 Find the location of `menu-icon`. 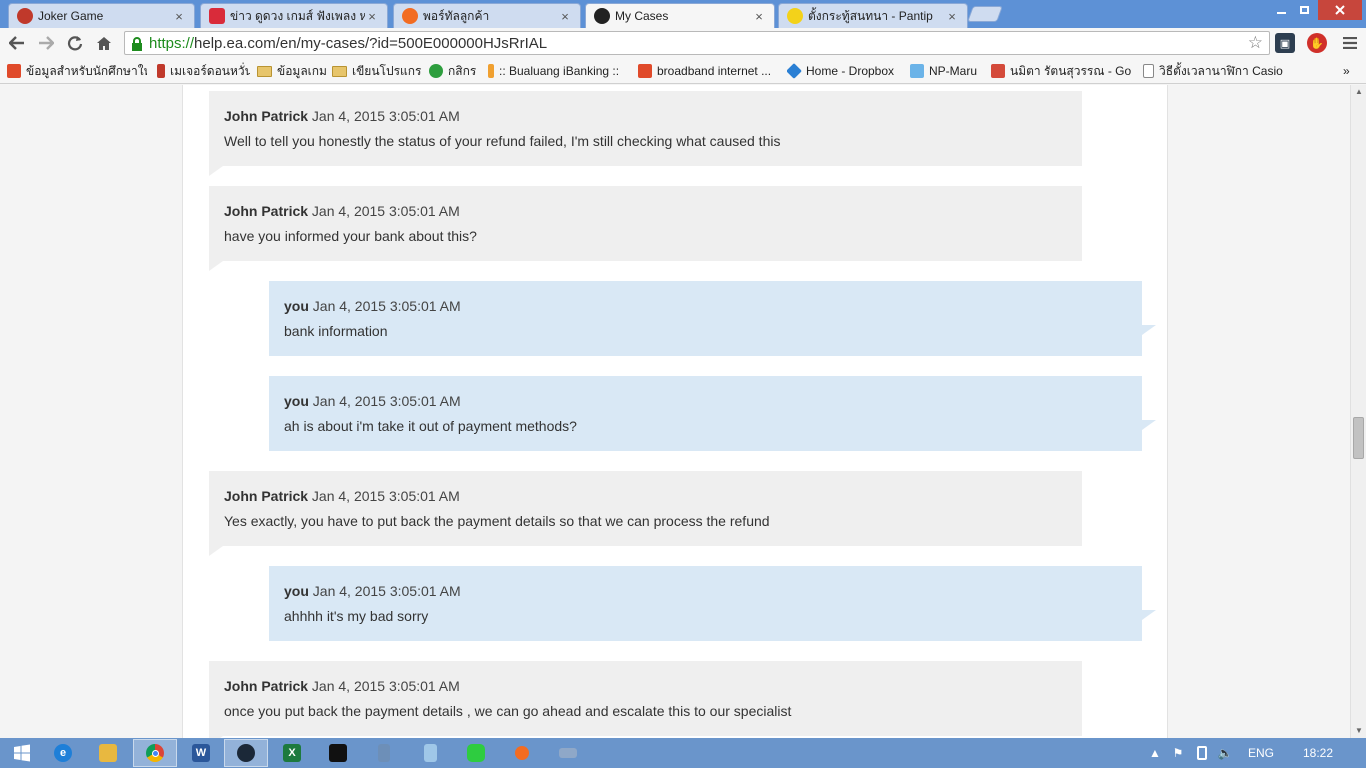

menu-icon is located at coordinates (1350, 43).